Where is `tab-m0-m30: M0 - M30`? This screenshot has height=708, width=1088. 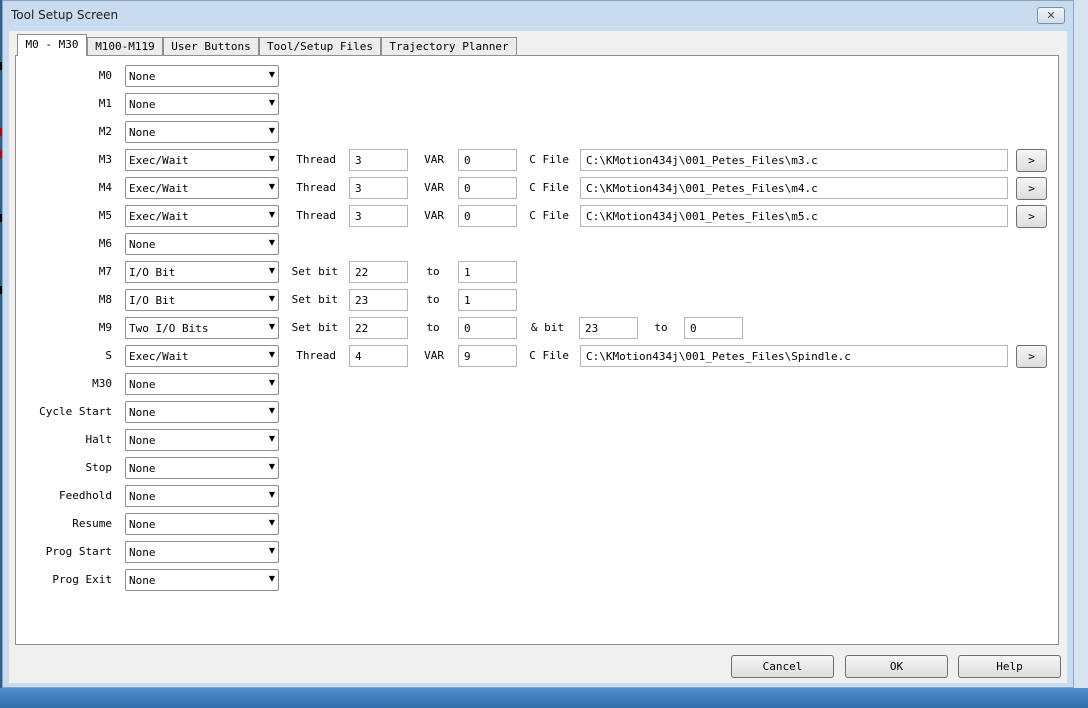 tab-m0-m30: M0 - M30 is located at coordinates (52, 45).